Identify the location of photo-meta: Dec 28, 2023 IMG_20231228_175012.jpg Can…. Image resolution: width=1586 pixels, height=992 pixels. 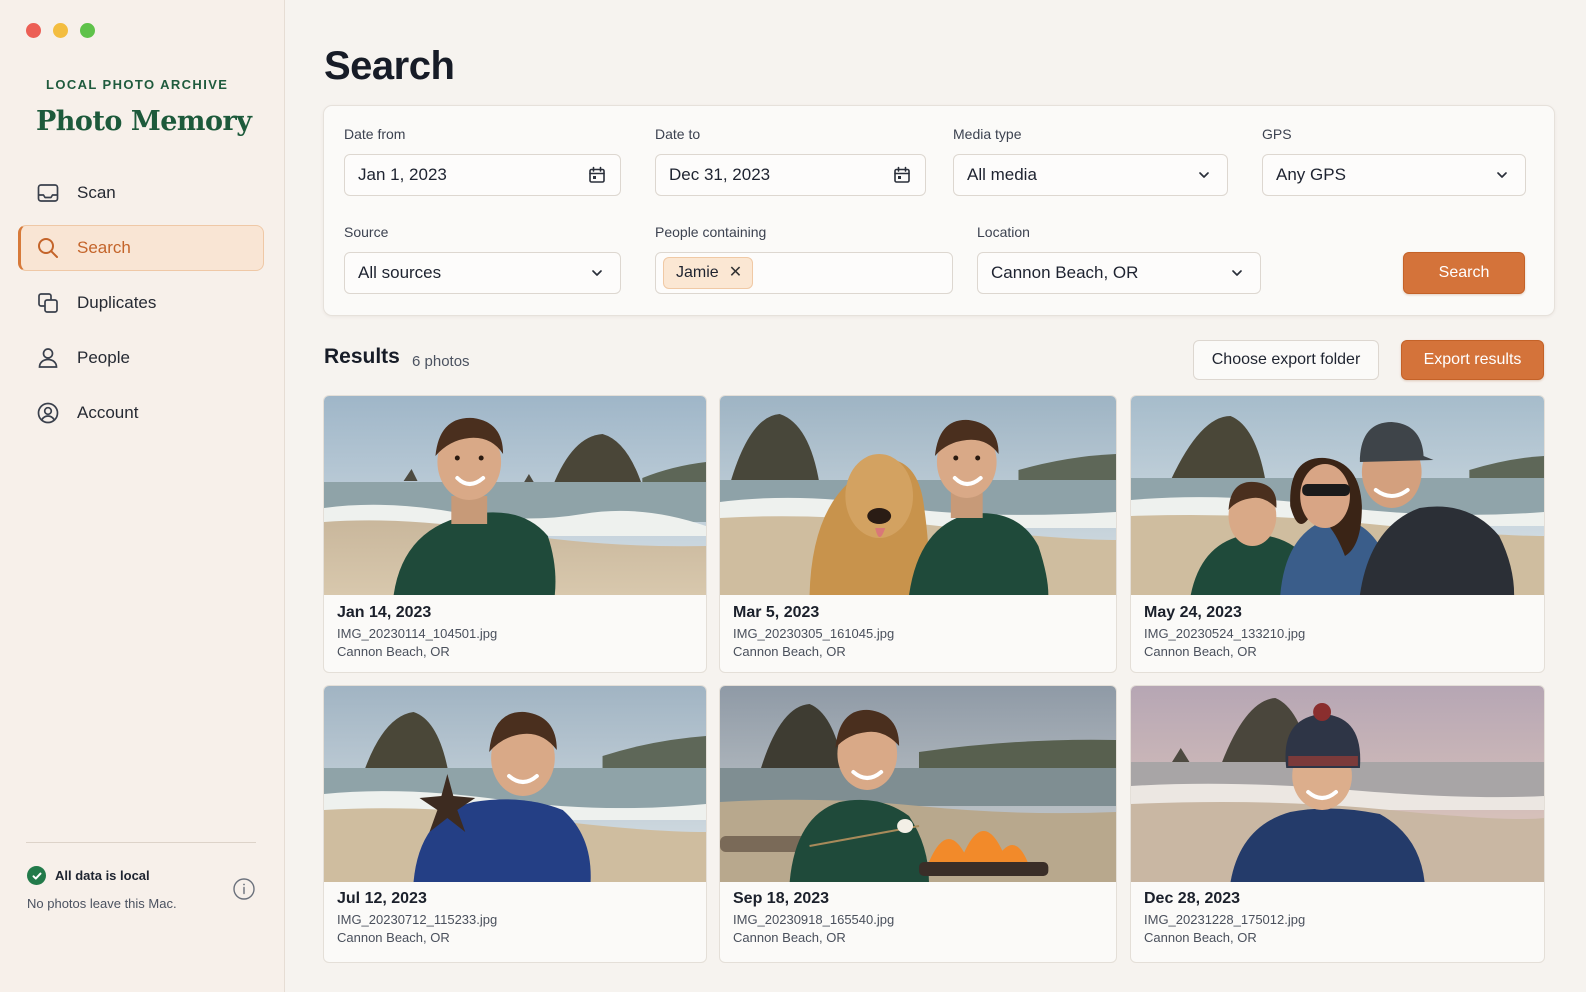
(1224, 917).